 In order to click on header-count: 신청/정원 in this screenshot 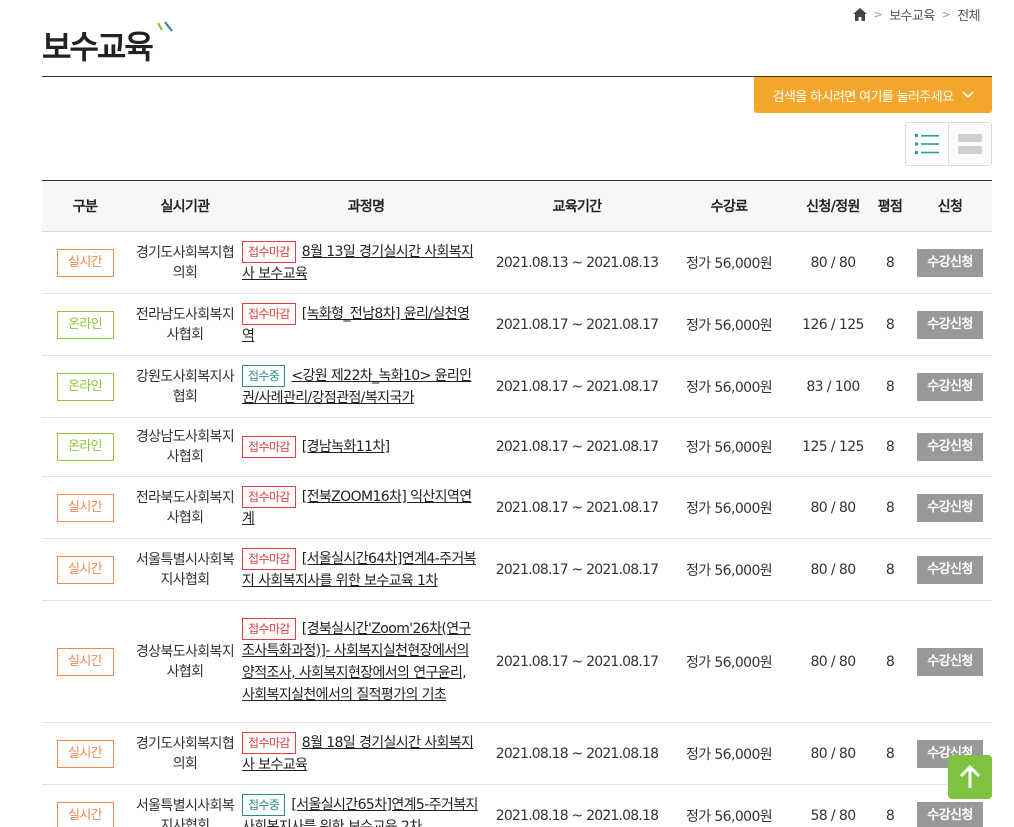, I will do `click(833, 206)`.